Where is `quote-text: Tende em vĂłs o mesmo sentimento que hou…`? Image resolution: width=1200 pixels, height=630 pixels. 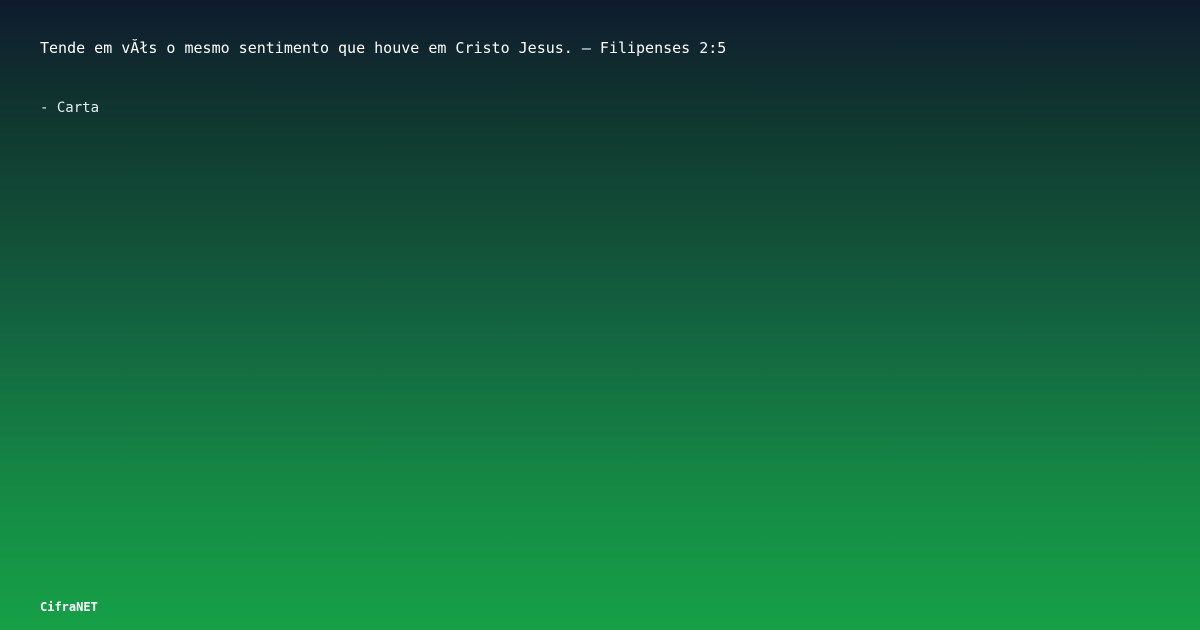
quote-text: Tende em vĂłs o mesmo sentimento que hou… is located at coordinates (383, 48).